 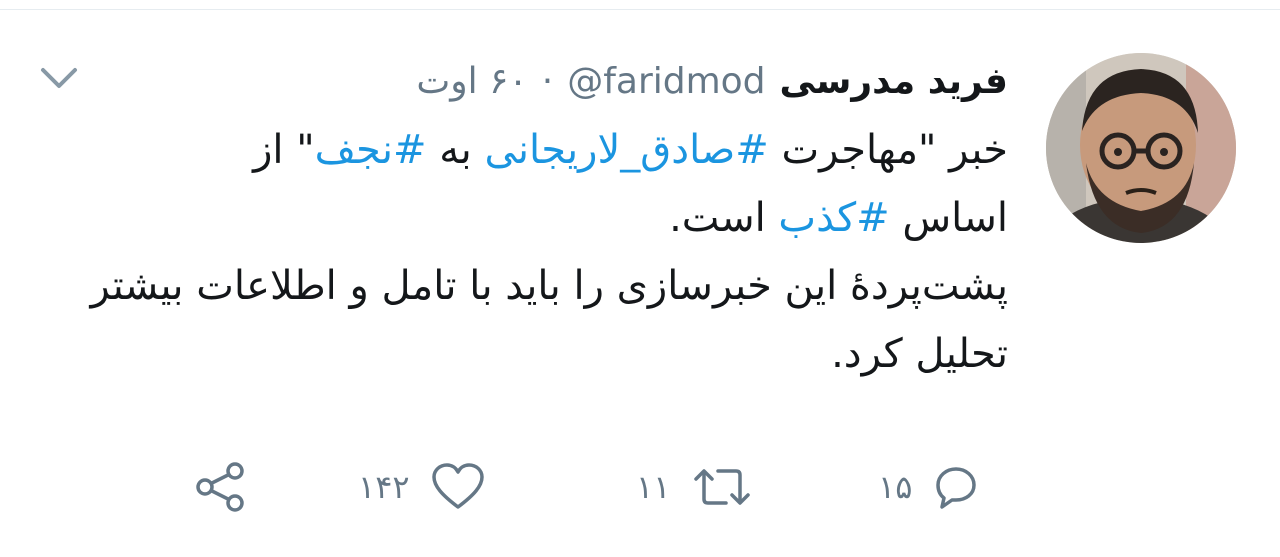 I want to click on chevron-down-icon, so click(x=59, y=79).